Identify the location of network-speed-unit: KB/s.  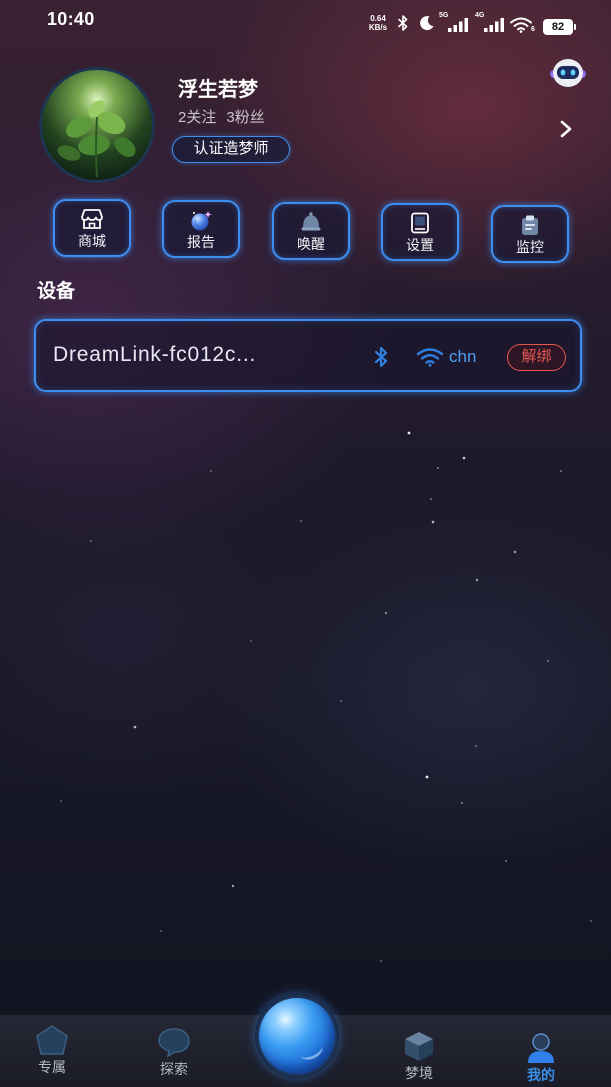
(378, 27).